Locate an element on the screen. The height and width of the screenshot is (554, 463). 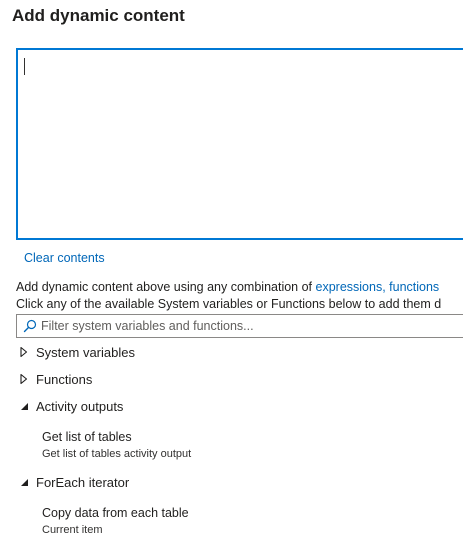
section-functions: Functions is located at coordinates (55, 379).